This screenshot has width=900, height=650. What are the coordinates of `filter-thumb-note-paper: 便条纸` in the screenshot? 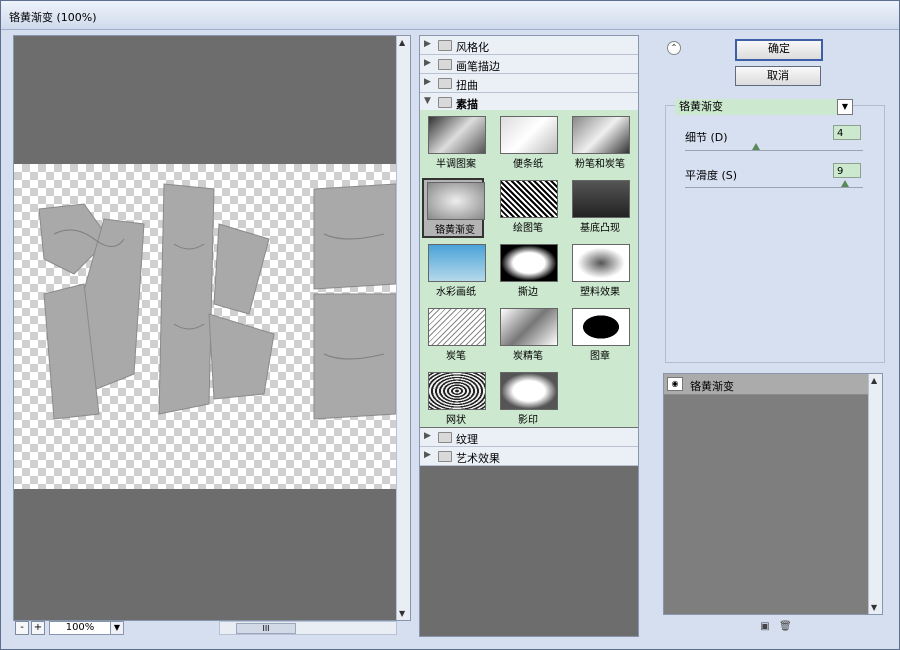 It's located at (528, 144).